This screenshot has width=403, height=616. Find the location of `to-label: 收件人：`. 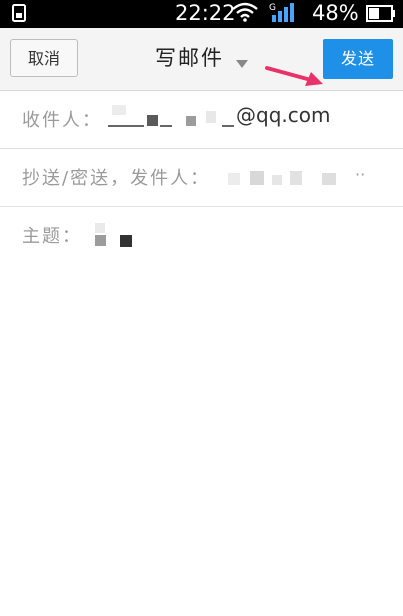

to-label: 收件人： is located at coordinates (62, 120).